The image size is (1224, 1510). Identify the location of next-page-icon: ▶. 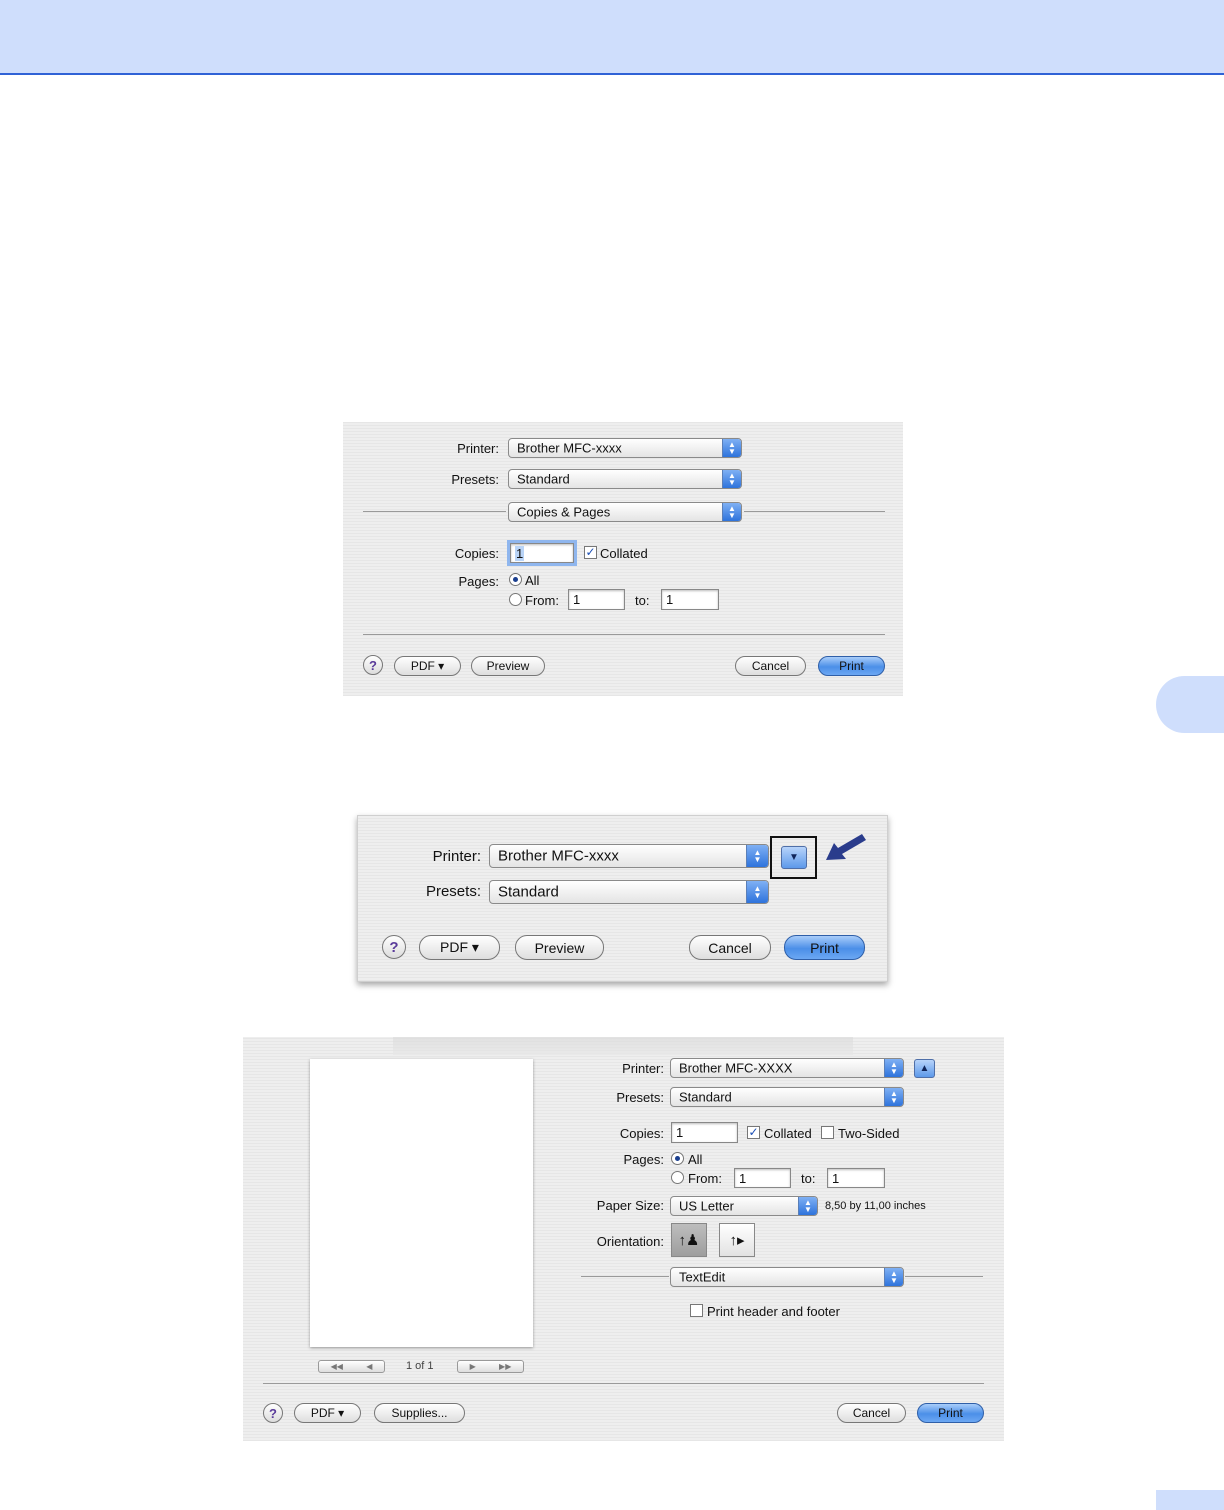
(472, 1366).